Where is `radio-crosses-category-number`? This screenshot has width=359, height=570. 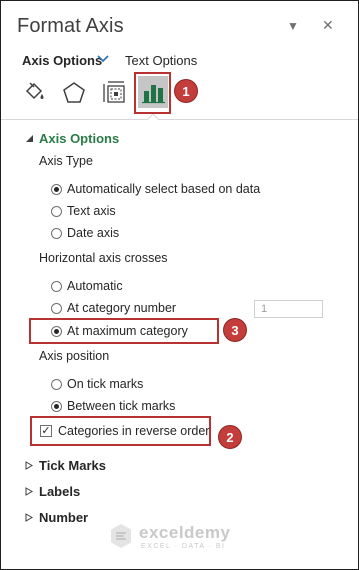
radio-crosses-category-number is located at coordinates (56, 308).